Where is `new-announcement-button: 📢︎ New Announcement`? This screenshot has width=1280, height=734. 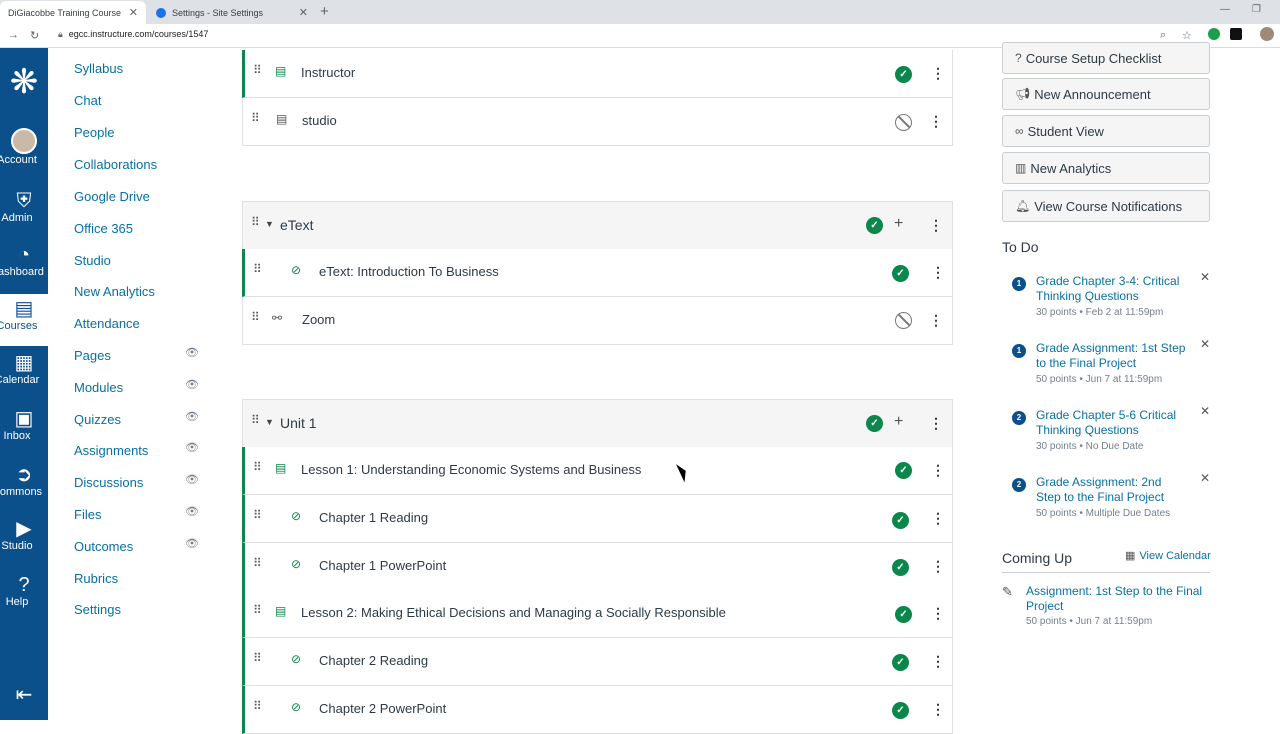
new-announcement-button: 📢︎ New Announcement is located at coordinates (1106, 94).